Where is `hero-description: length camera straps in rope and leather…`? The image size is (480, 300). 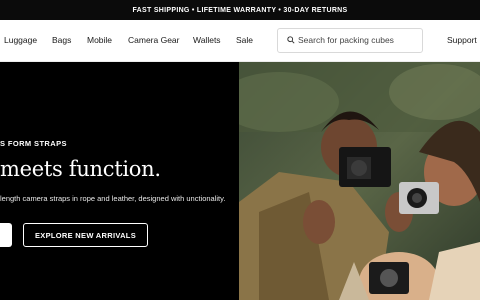
hero-description: length camera straps in rope and leather… is located at coordinates (113, 198).